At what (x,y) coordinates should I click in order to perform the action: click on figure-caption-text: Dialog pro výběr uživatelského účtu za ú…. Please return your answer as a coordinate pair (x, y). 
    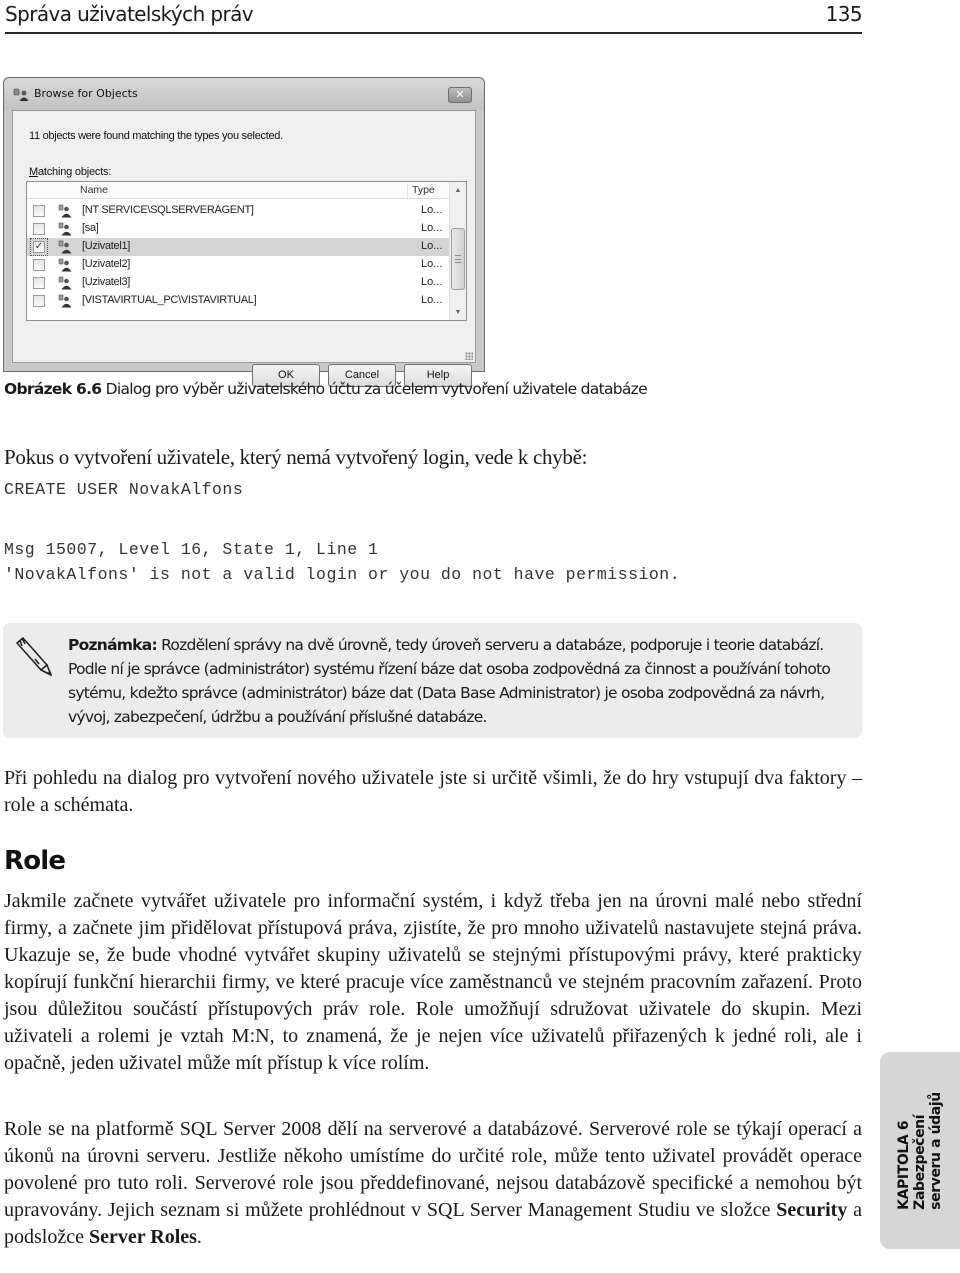
    Looking at the image, I should click on (374, 389).